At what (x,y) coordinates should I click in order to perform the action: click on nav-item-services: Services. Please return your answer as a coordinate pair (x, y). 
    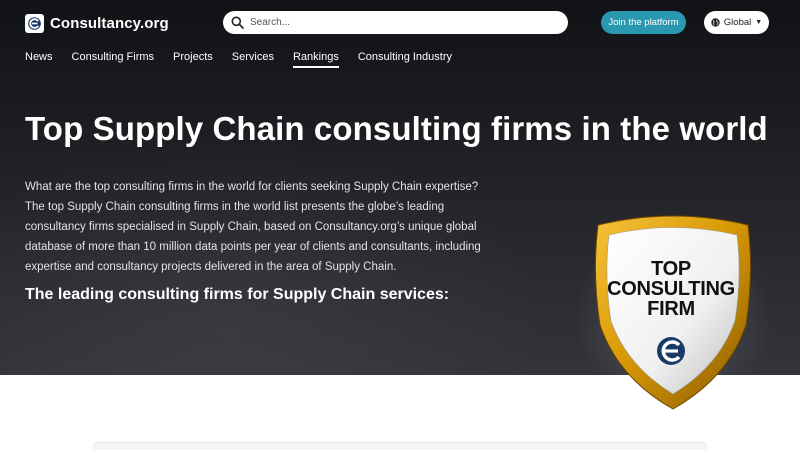
    Looking at the image, I should click on (253, 59).